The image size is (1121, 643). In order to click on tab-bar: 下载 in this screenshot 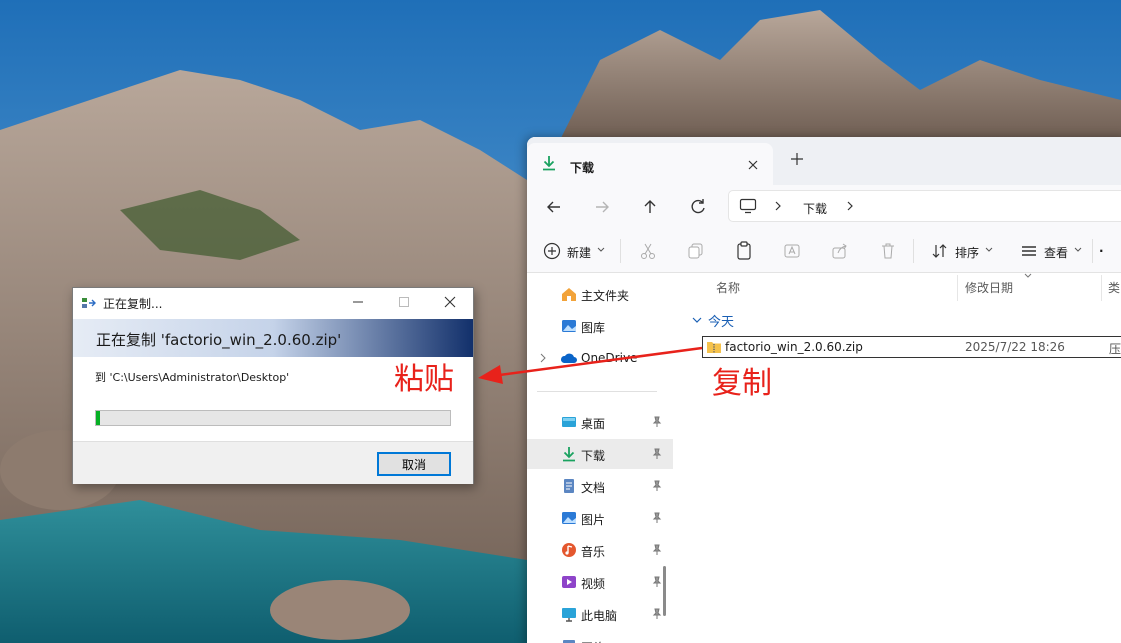, I will do `click(824, 161)`.